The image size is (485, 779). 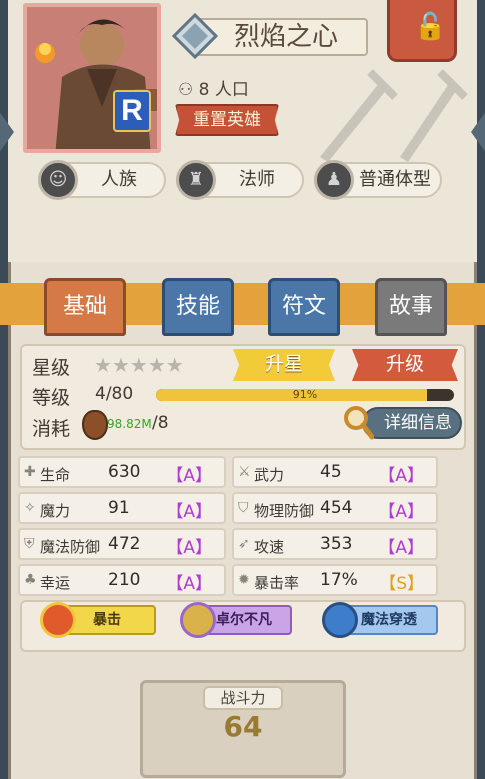 What do you see at coordinates (334, 180) in the screenshot?
I see `body-silhouette-icon: ♟` at bounding box center [334, 180].